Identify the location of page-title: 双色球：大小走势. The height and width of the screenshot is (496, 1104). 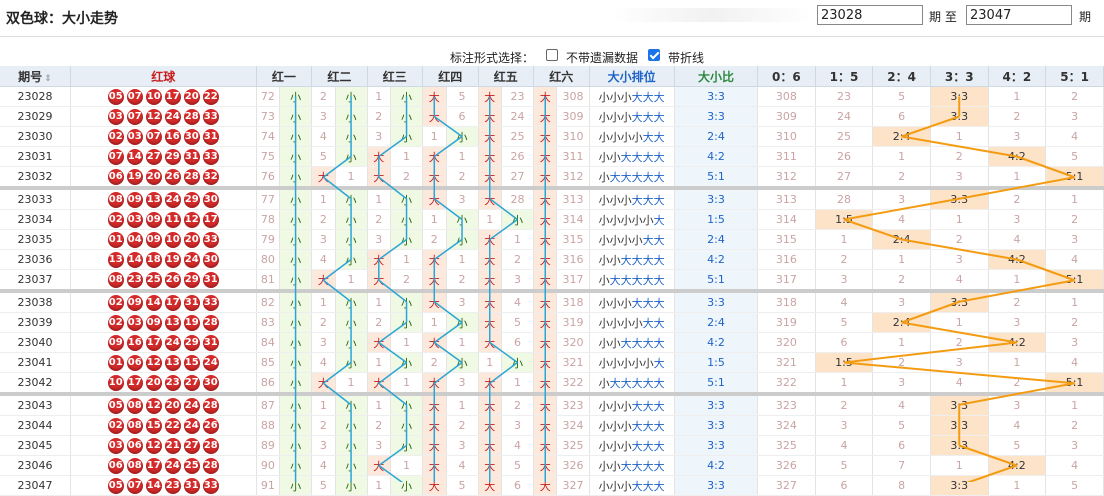
(62, 19).